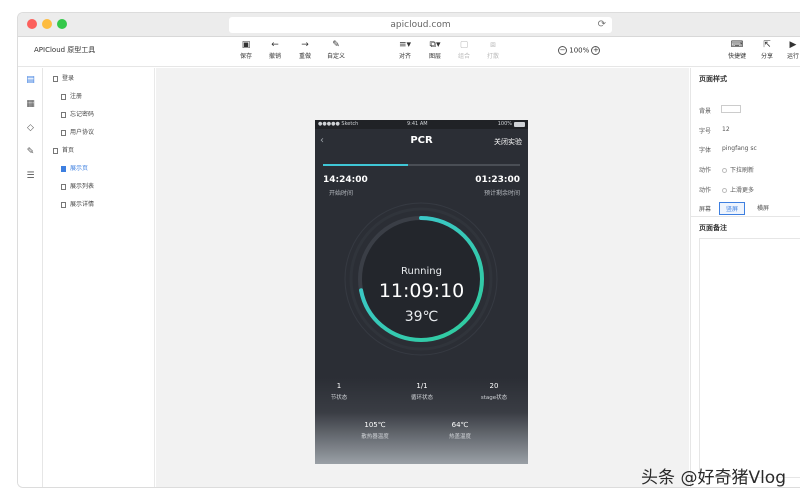  What do you see at coordinates (732, 208) in the screenshot?
I see `portrait-toggle: 竖屏` at bounding box center [732, 208].